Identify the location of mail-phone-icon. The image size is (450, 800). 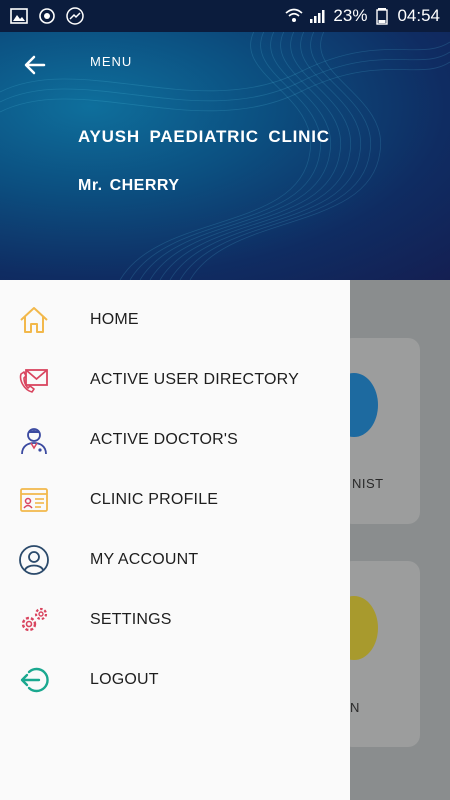
(34, 380).